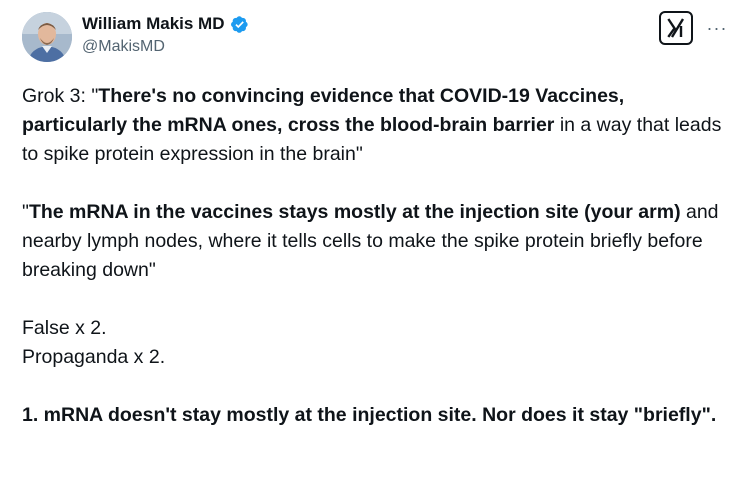 The width and height of the screenshot is (752, 486). I want to click on text-span: ", so click(25, 212).